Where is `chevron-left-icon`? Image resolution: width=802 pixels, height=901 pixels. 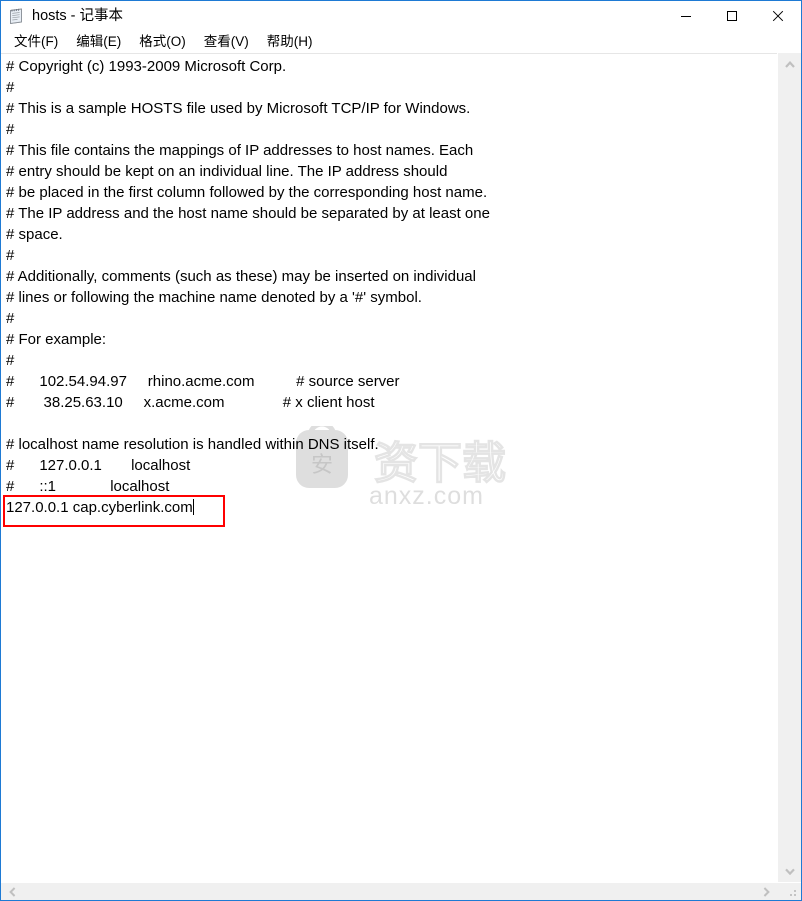
chevron-left-icon is located at coordinates (11, 891).